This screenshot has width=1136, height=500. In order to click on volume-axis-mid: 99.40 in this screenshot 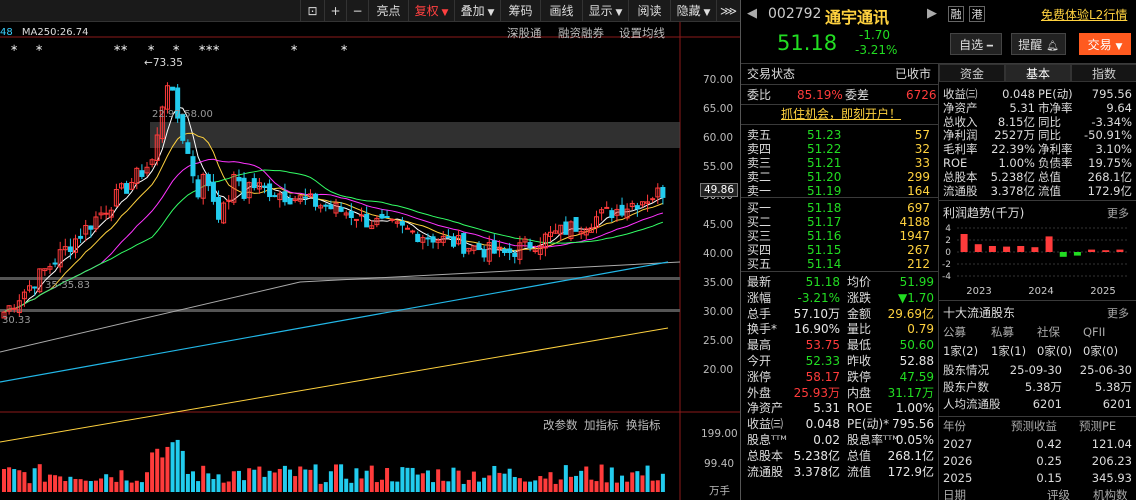, I will do `click(719, 464)`.